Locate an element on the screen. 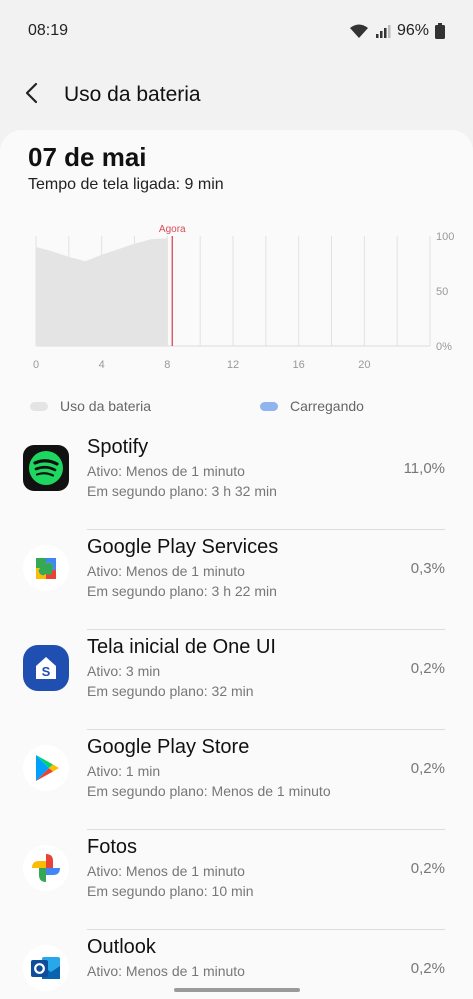 Image resolution: width=473 pixels, height=999 pixels. legend-usage-swatch is located at coordinates (39, 406).